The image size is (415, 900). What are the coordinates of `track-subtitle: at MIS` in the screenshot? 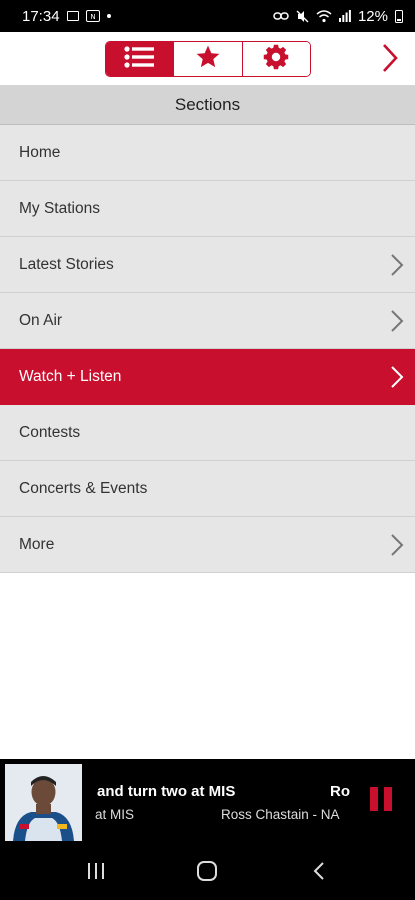 It's located at (115, 814).